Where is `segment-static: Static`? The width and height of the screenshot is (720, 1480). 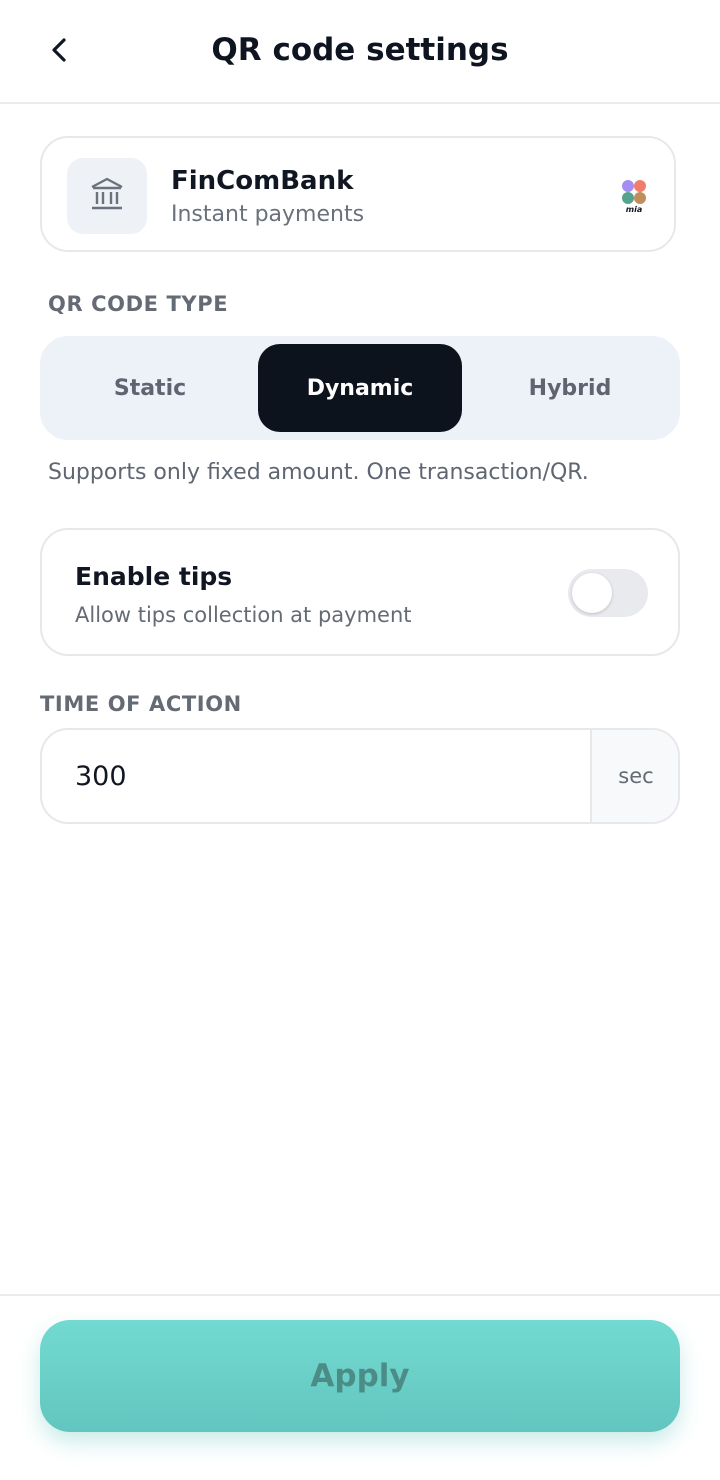 segment-static: Static is located at coordinates (150, 388).